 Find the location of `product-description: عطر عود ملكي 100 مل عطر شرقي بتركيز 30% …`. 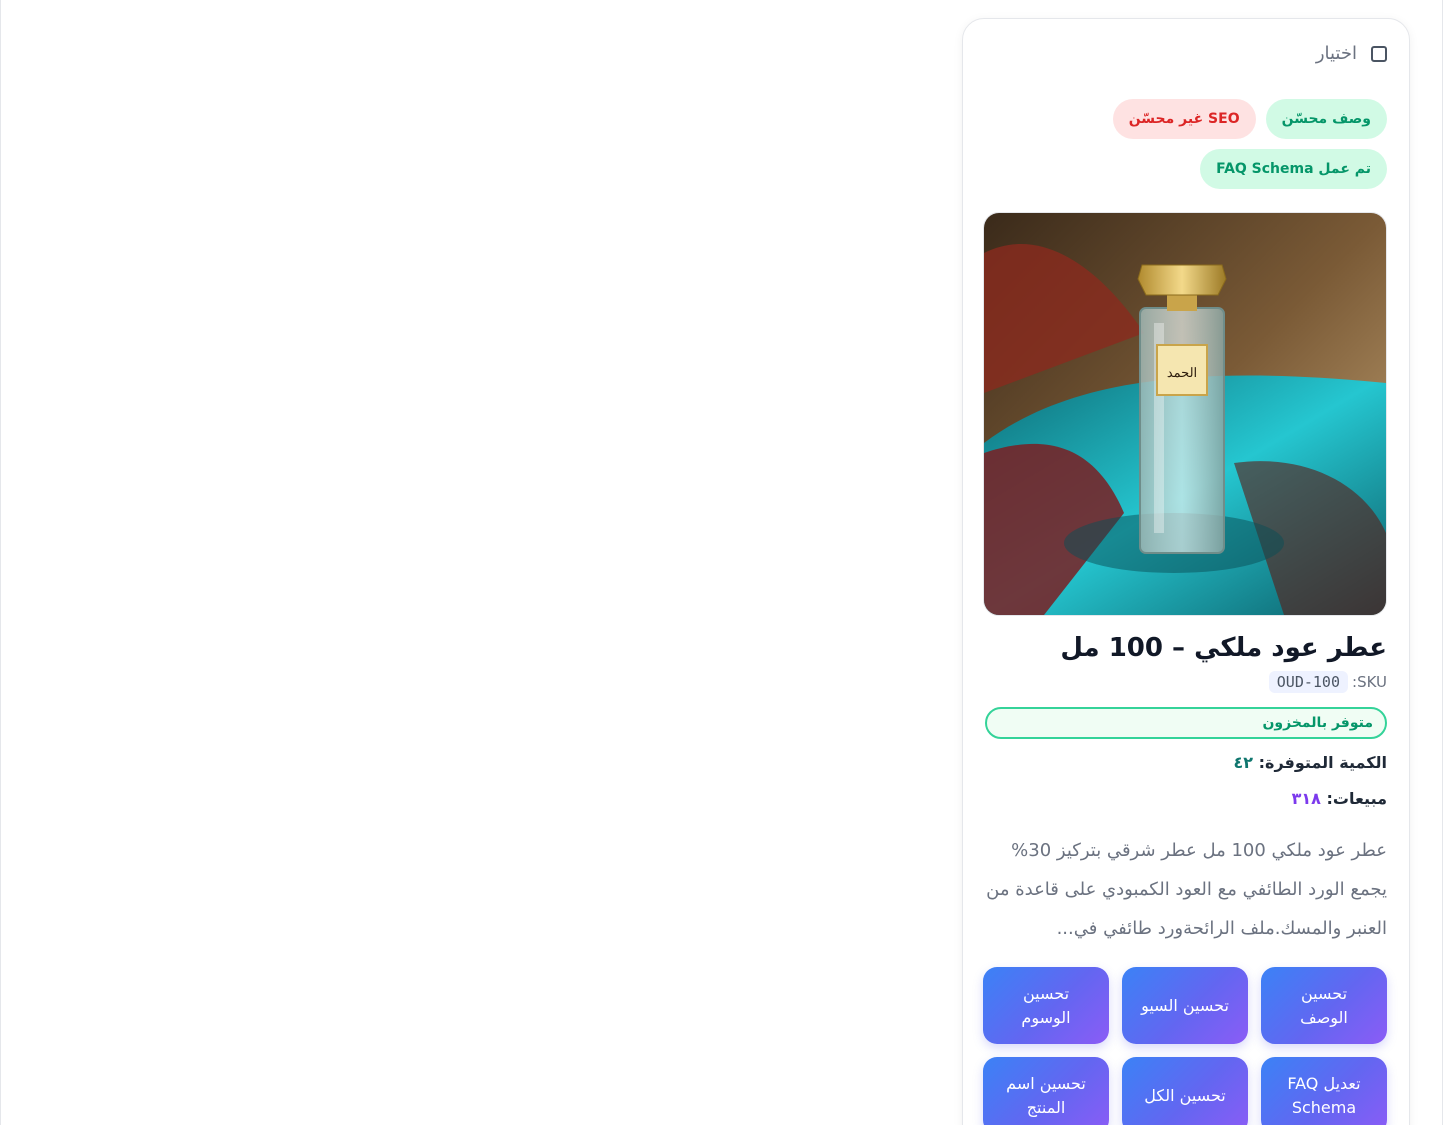

product-description: عطر عود ملكي 100 مل عطر شرقي بتركيز 30% … is located at coordinates (1186, 889).